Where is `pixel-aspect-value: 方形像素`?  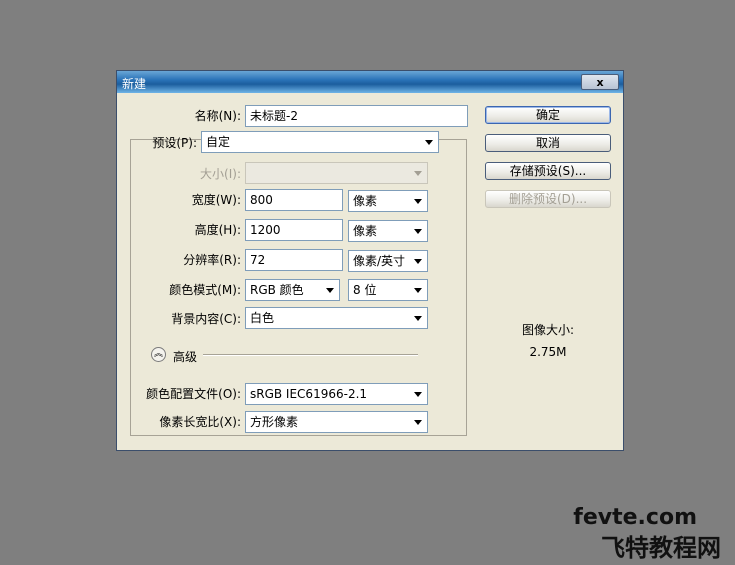 pixel-aspect-value: 方形像素 is located at coordinates (274, 422).